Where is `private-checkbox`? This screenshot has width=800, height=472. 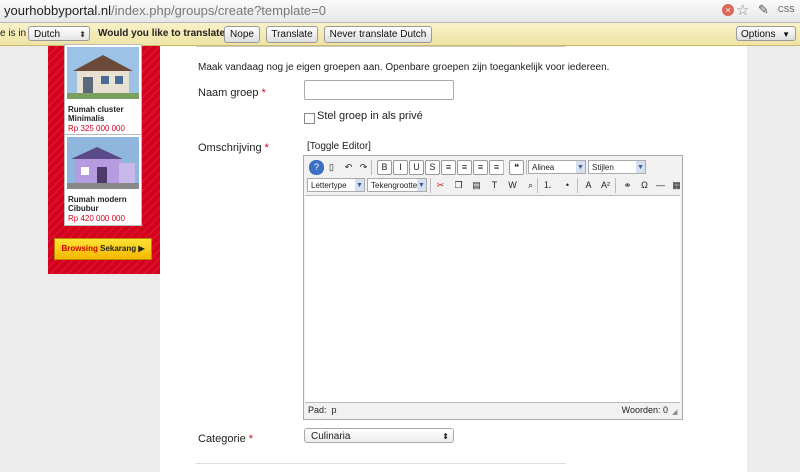
private-checkbox is located at coordinates (309, 118).